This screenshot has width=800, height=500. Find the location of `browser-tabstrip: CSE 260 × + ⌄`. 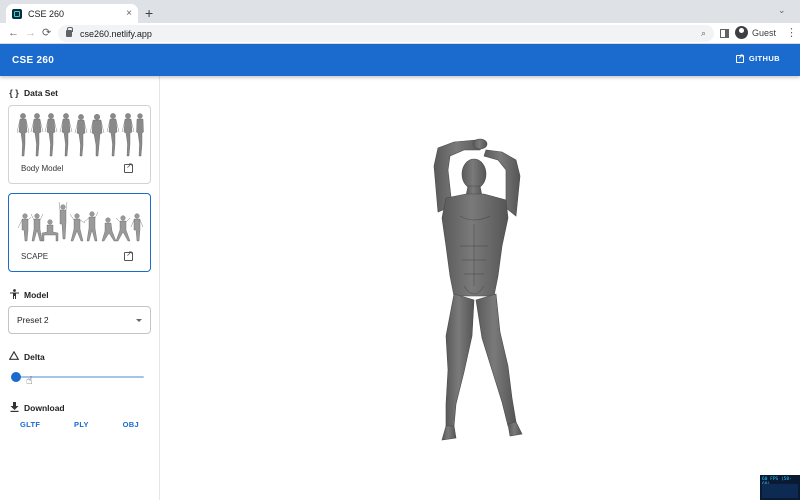

browser-tabstrip: CSE 260 × + ⌄ is located at coordinates (400, 11).